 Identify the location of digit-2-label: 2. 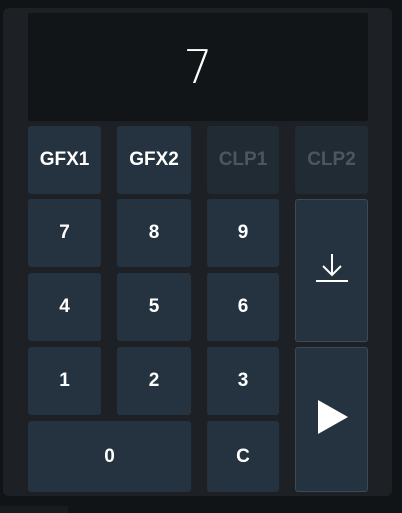
(154, 380).